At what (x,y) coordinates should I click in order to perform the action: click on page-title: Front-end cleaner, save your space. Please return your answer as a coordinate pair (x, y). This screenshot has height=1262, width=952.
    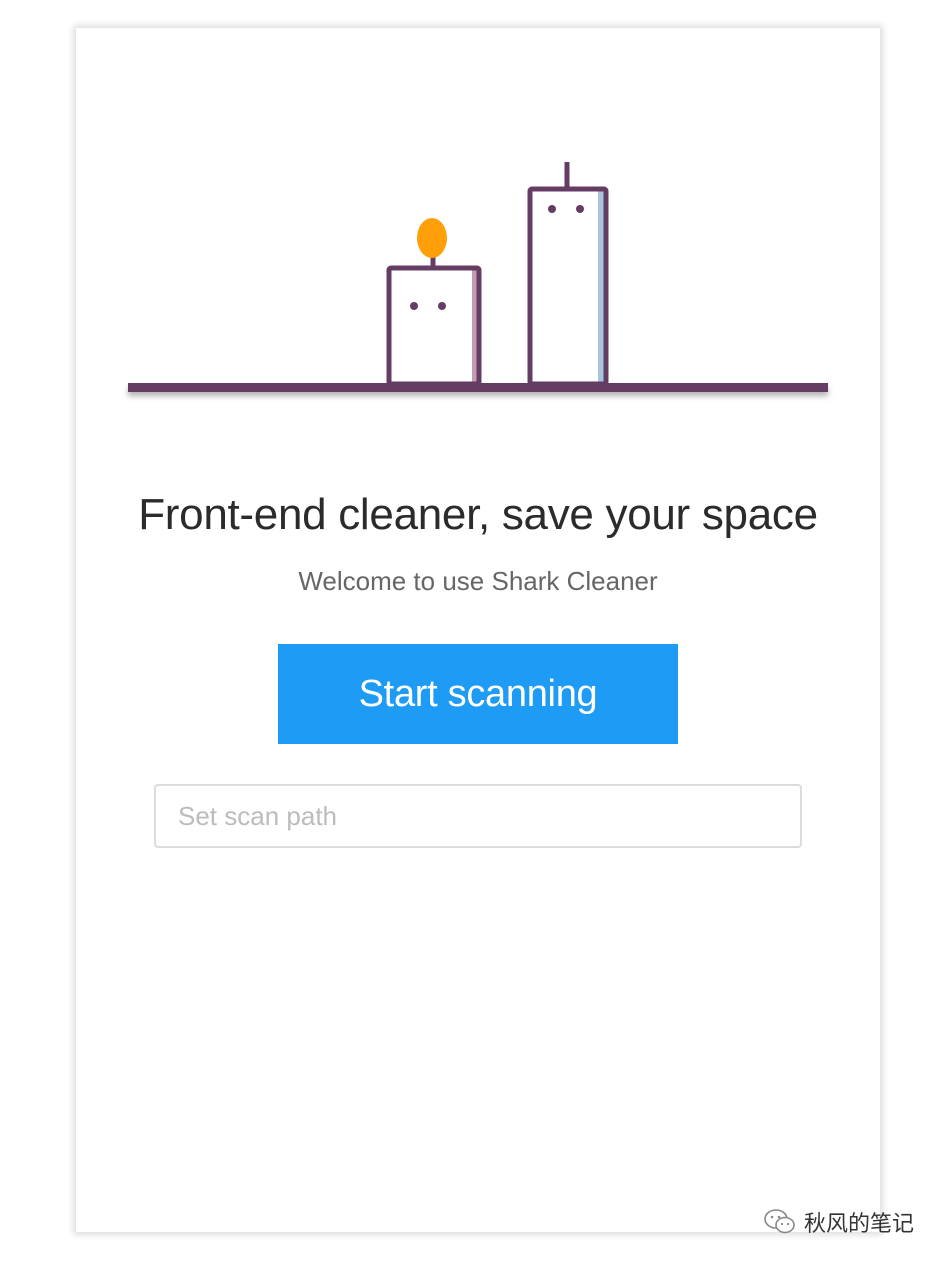
    Looking at the image, I should click on (478, 514).